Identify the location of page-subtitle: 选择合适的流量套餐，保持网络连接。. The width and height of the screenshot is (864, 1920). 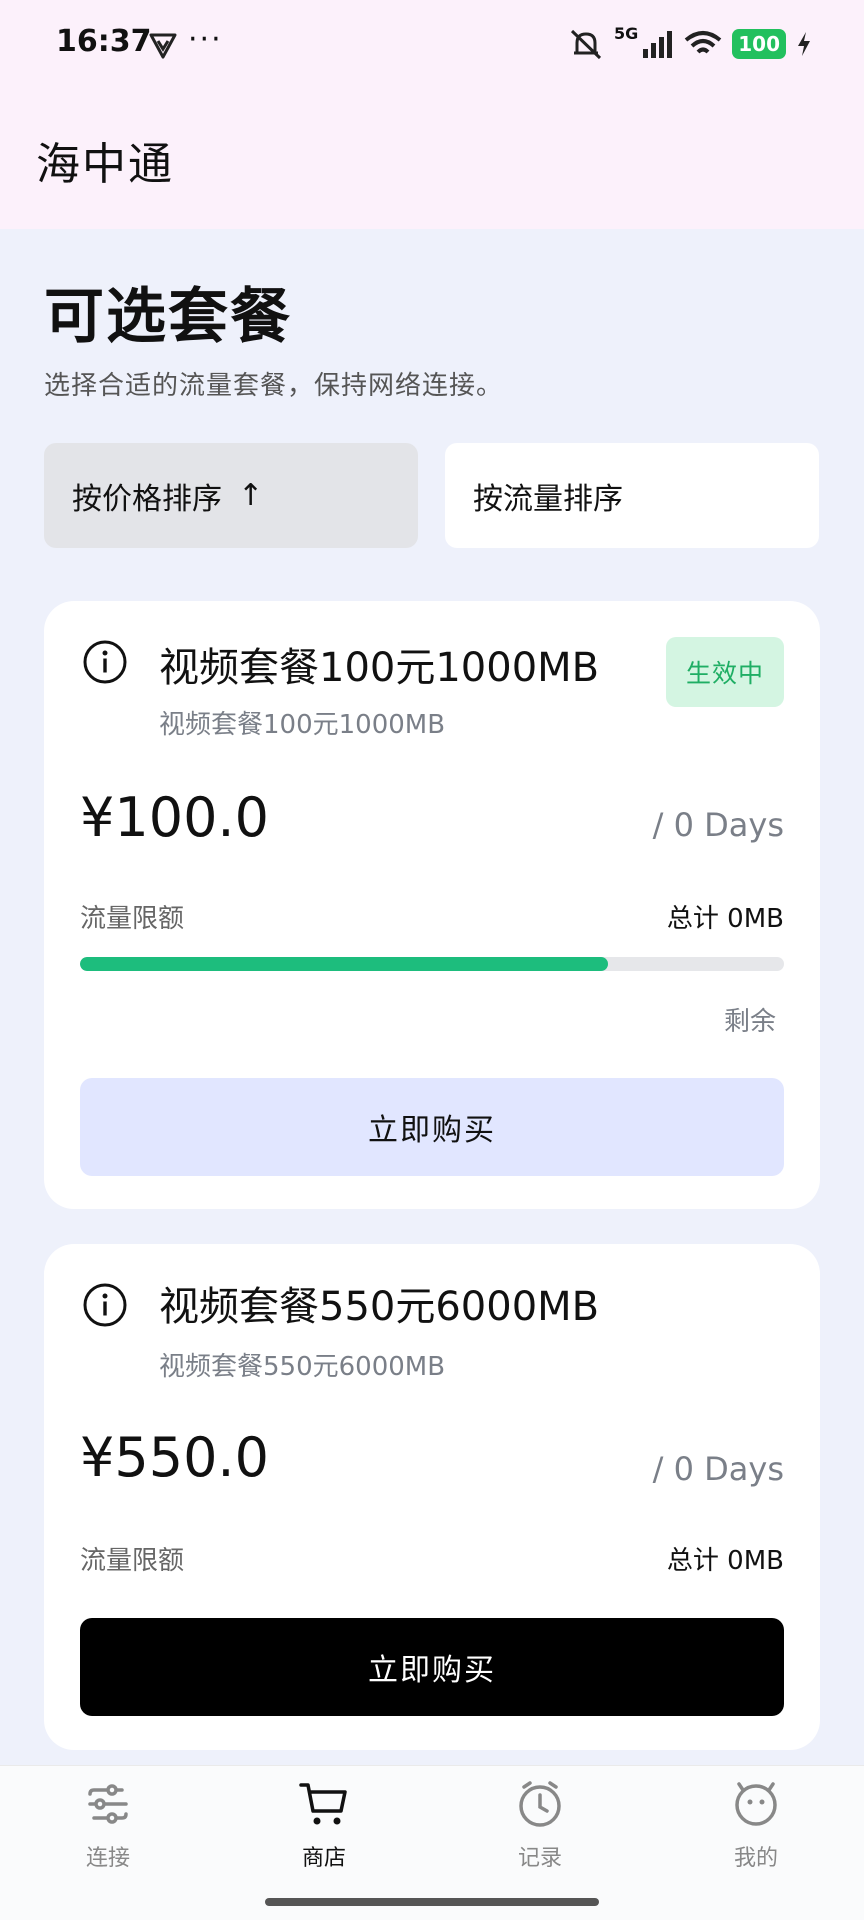
(274, 386).